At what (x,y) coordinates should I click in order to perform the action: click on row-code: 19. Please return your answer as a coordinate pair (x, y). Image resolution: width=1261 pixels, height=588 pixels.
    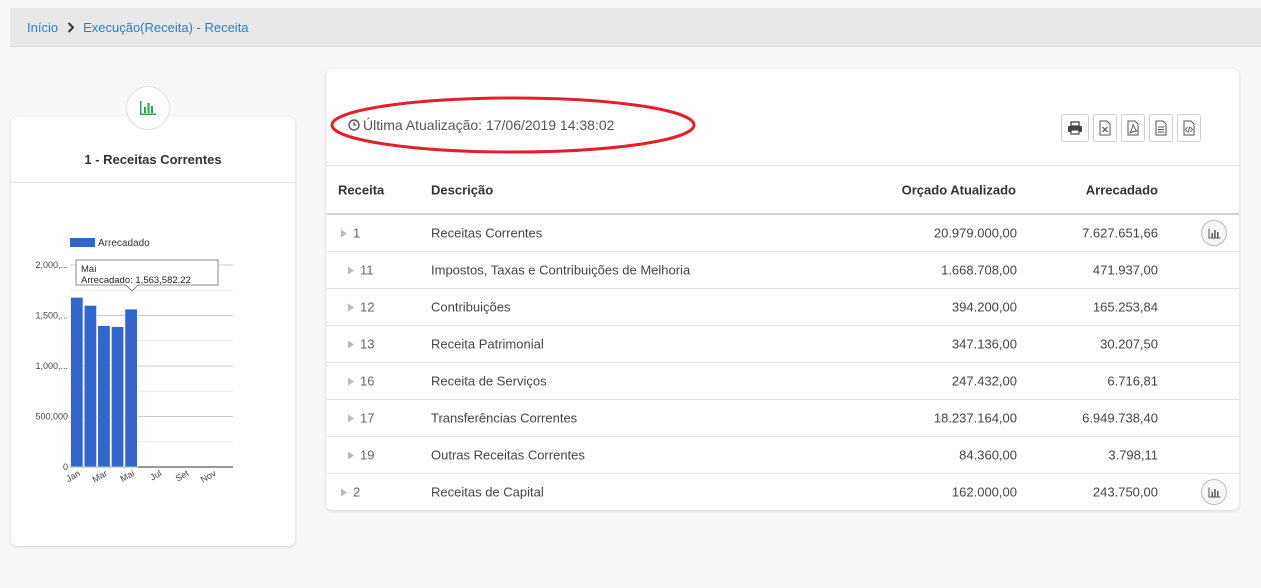
    Looking at the image, I should click on (367, 455).